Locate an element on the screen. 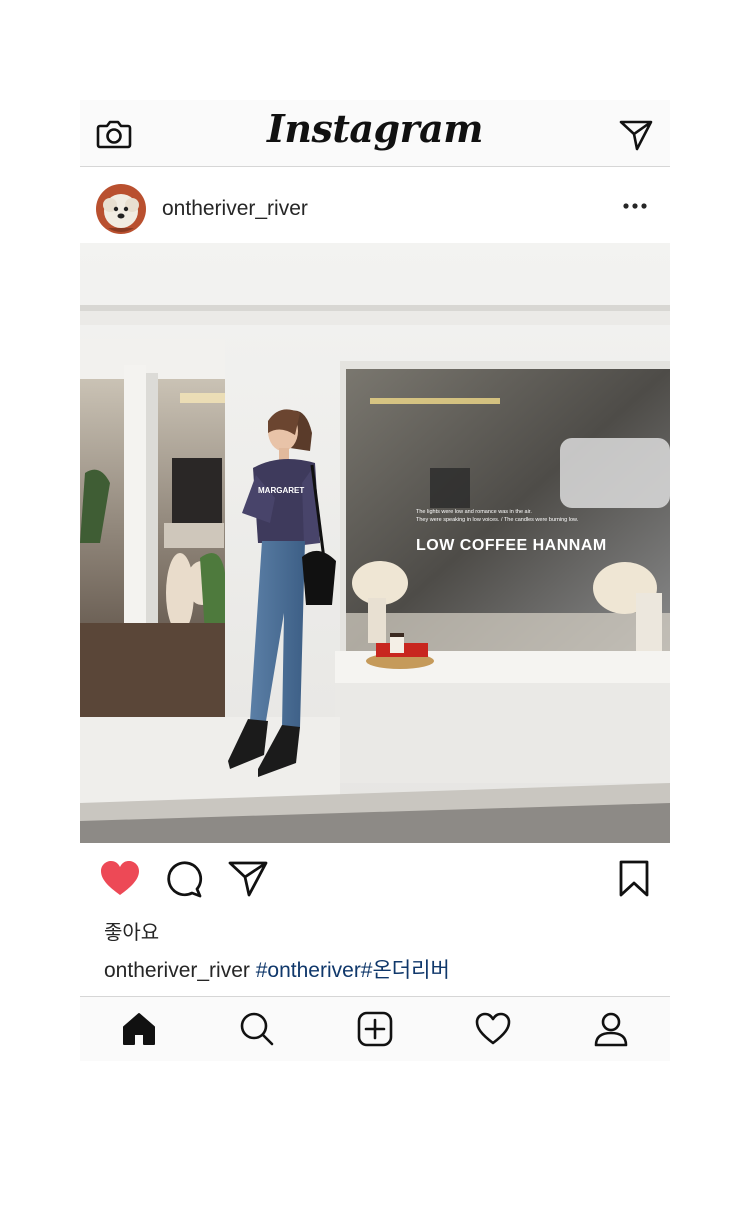  caption-hashtags: #ontheriver#온더리버 is located at coordinates (353, 970).